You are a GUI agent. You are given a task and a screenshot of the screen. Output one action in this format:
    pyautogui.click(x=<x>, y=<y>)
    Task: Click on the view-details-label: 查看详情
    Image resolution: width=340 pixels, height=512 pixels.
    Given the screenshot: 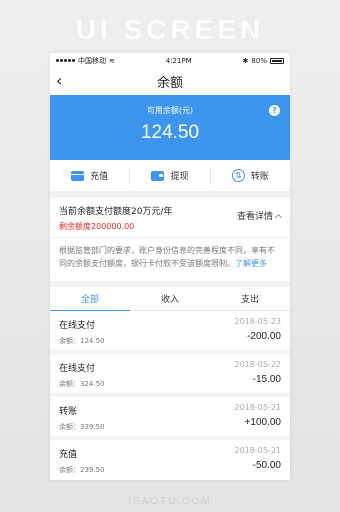 What is the action you would take?
    pyautogui.click(x=254, y=217)
    